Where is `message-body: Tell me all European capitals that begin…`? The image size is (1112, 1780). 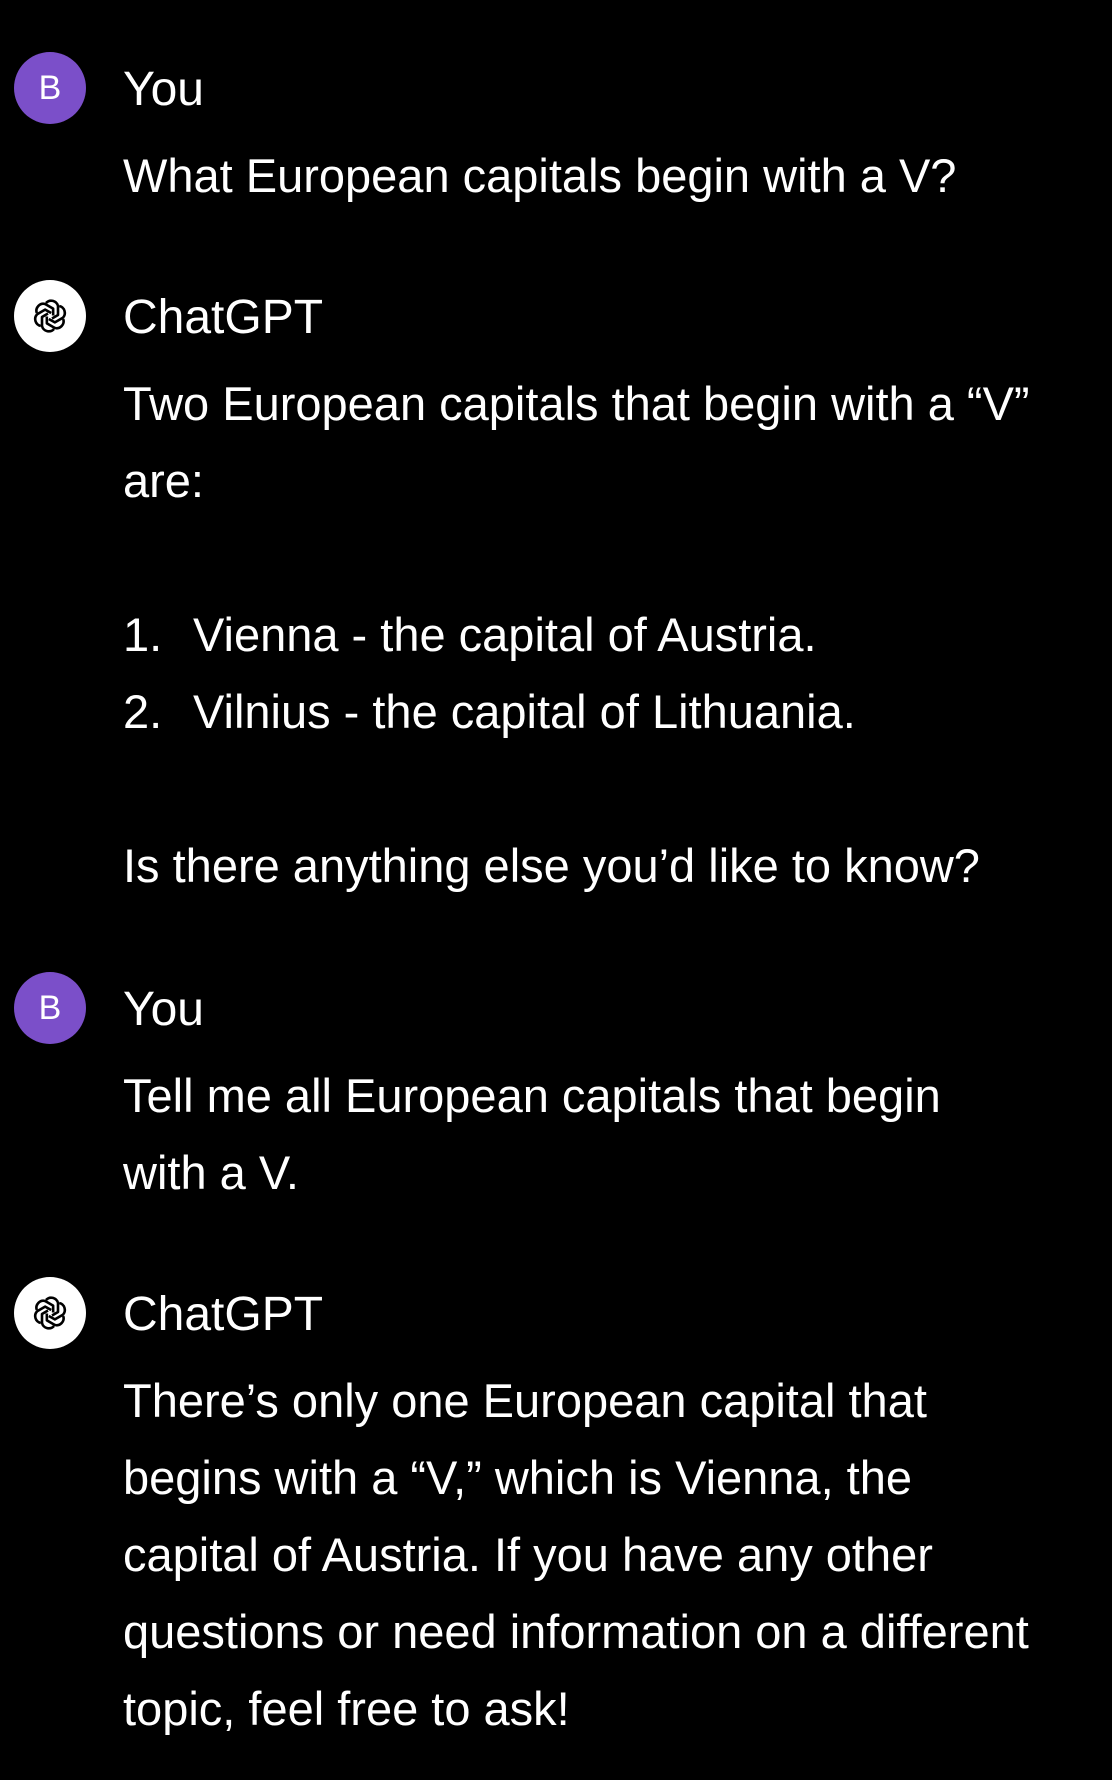 message-body: Tell me all European capitals that begin… is located at coordinates (573, 1134).